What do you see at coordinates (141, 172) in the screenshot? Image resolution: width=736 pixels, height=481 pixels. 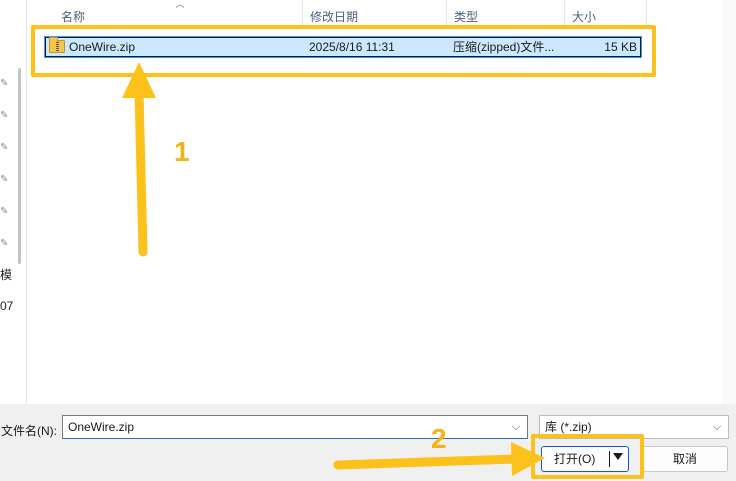 I see `arrow-1-shaft` at bounding box center [141, 172].